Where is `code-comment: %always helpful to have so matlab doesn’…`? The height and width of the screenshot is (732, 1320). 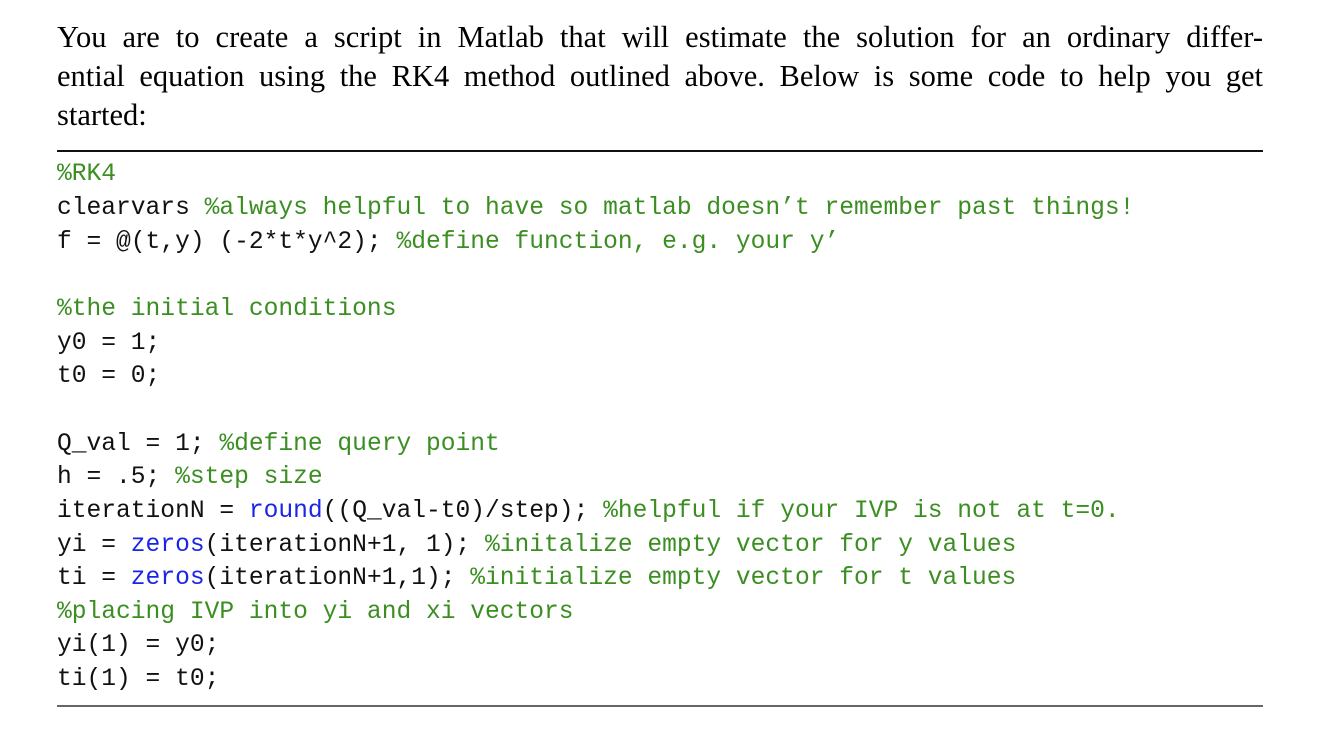
code-comment: %always helpful to have so matlab doesn’… is located at coordinates (669, 208).